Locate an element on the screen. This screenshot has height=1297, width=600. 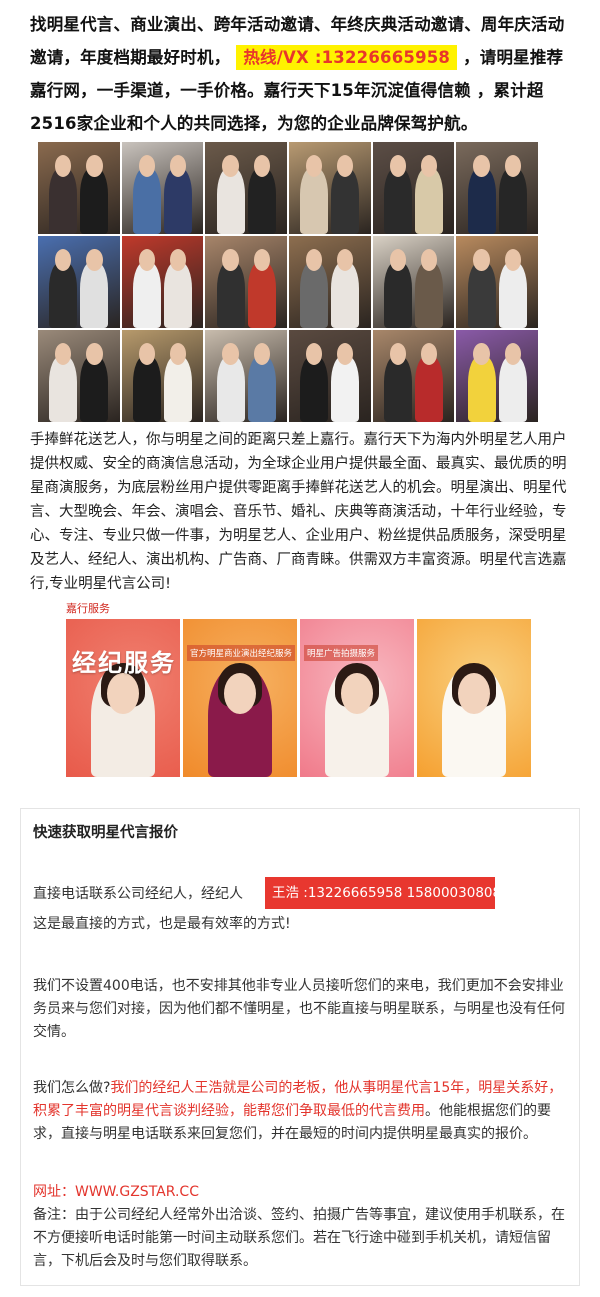
how-question: 我们怎么做? is located at coordinates (72, 1088).